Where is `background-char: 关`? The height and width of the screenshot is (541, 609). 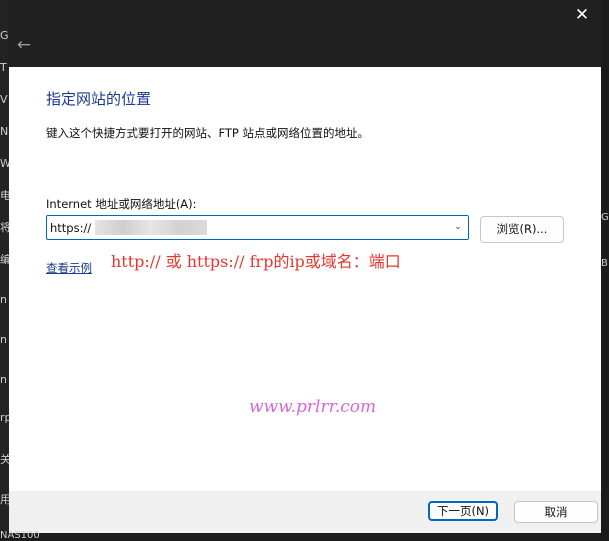 background-char: 关 is located at coordinates (4, 460).